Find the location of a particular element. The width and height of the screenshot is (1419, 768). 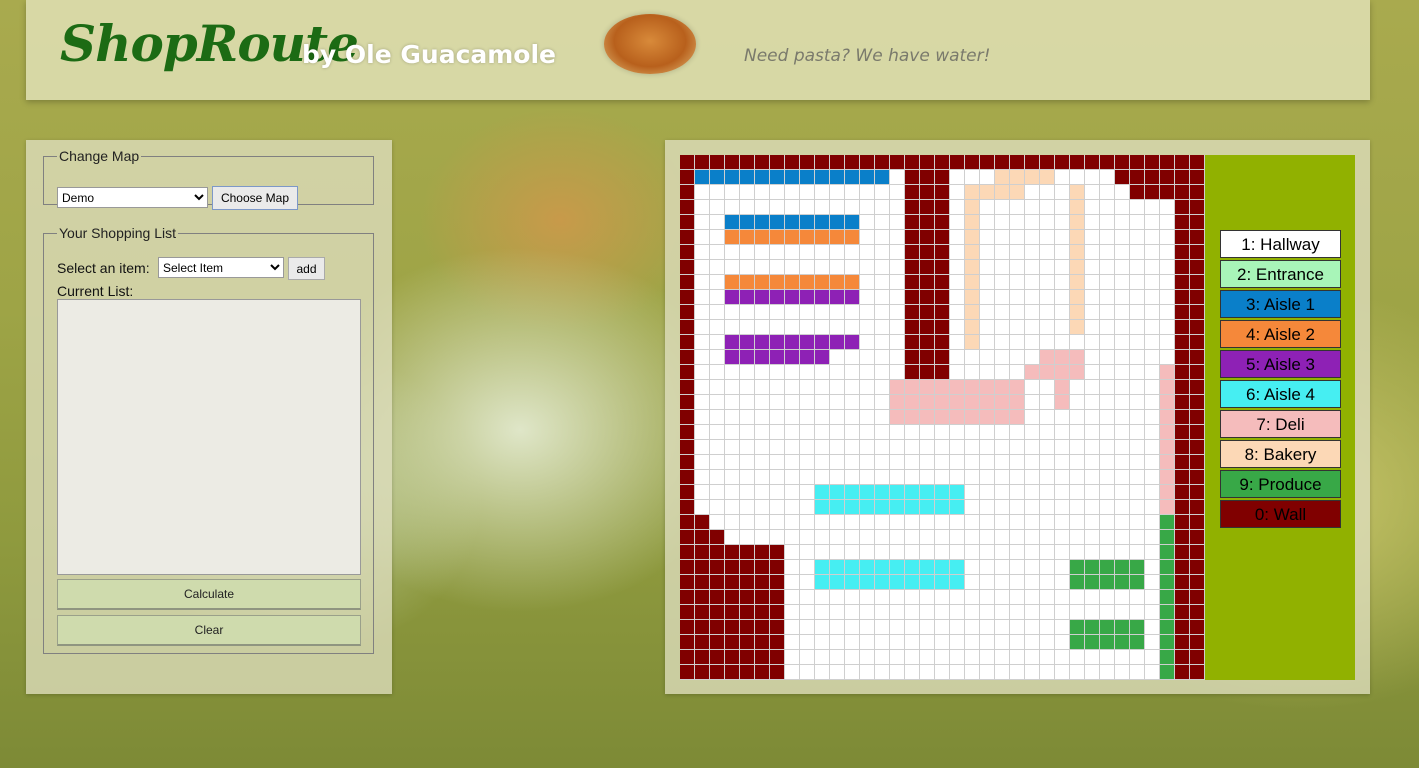

calculate-button: Calculate is located at coordinates (209, 594).